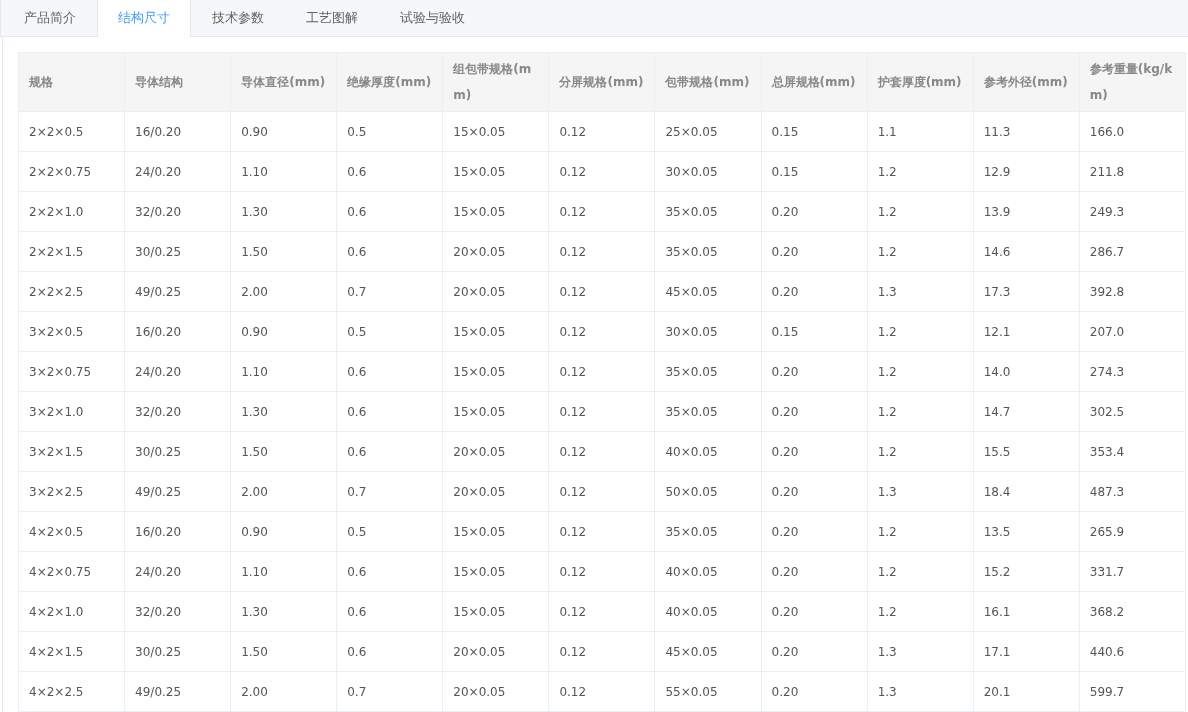 The height and width of the screenshot is (712, 1188). I want to click on table-cell: 4×2×2.5, so click(71, 691).